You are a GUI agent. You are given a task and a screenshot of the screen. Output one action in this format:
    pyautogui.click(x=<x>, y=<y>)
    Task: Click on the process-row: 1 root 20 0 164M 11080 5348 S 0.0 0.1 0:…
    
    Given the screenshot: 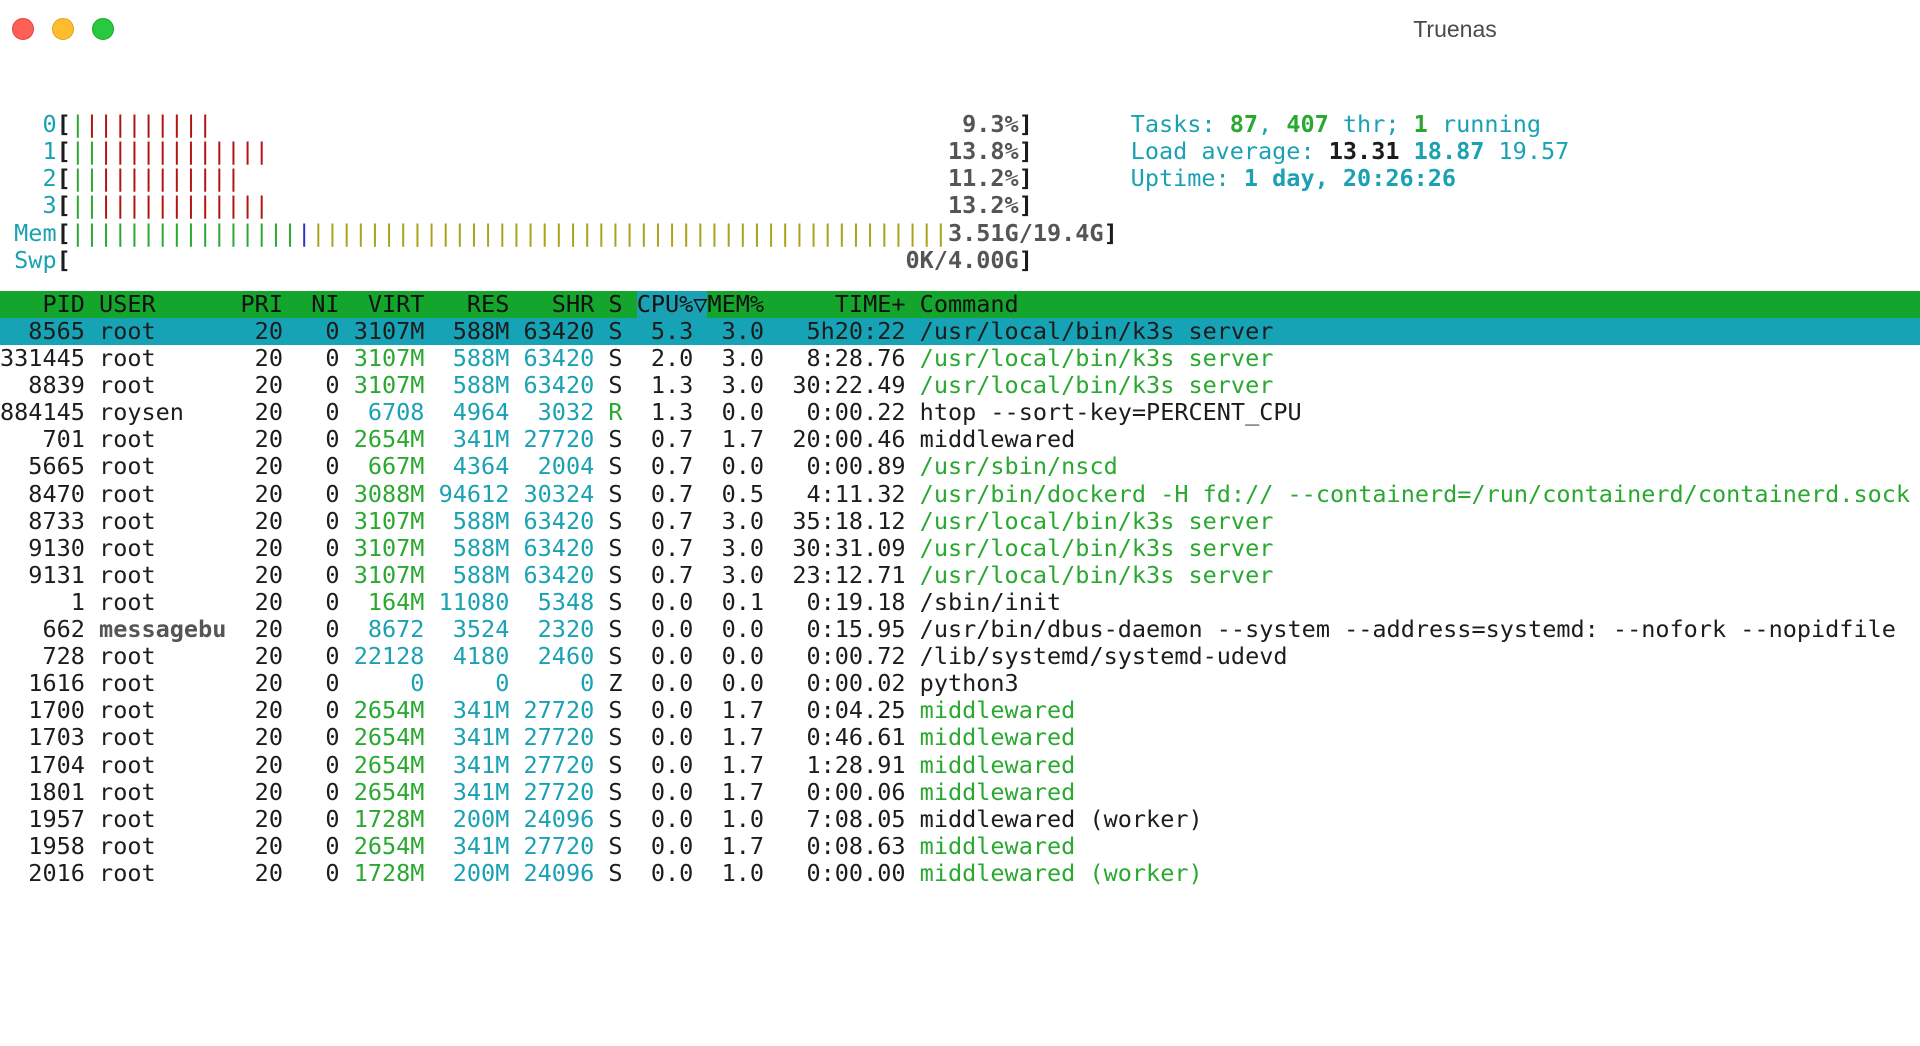 What is the action you would take?
    pyautogui.click(x=960, y=601)
    